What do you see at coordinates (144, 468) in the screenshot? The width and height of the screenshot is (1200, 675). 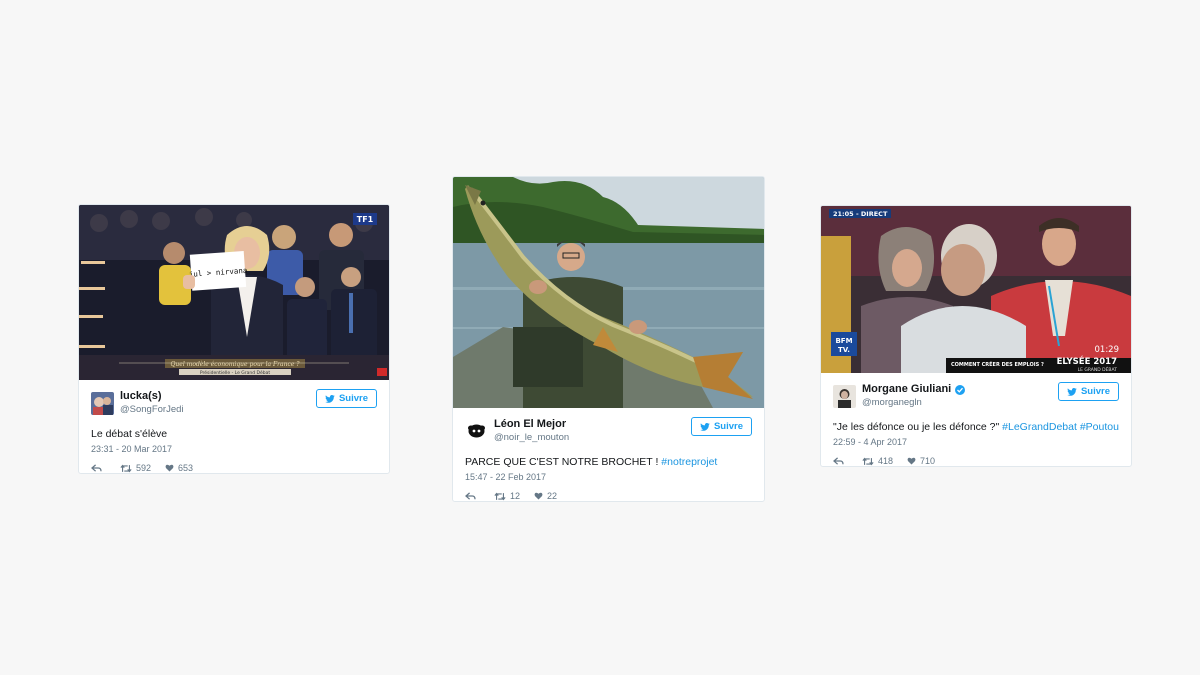 I see `retweet-count: 592` at bounding box center [144, 468].